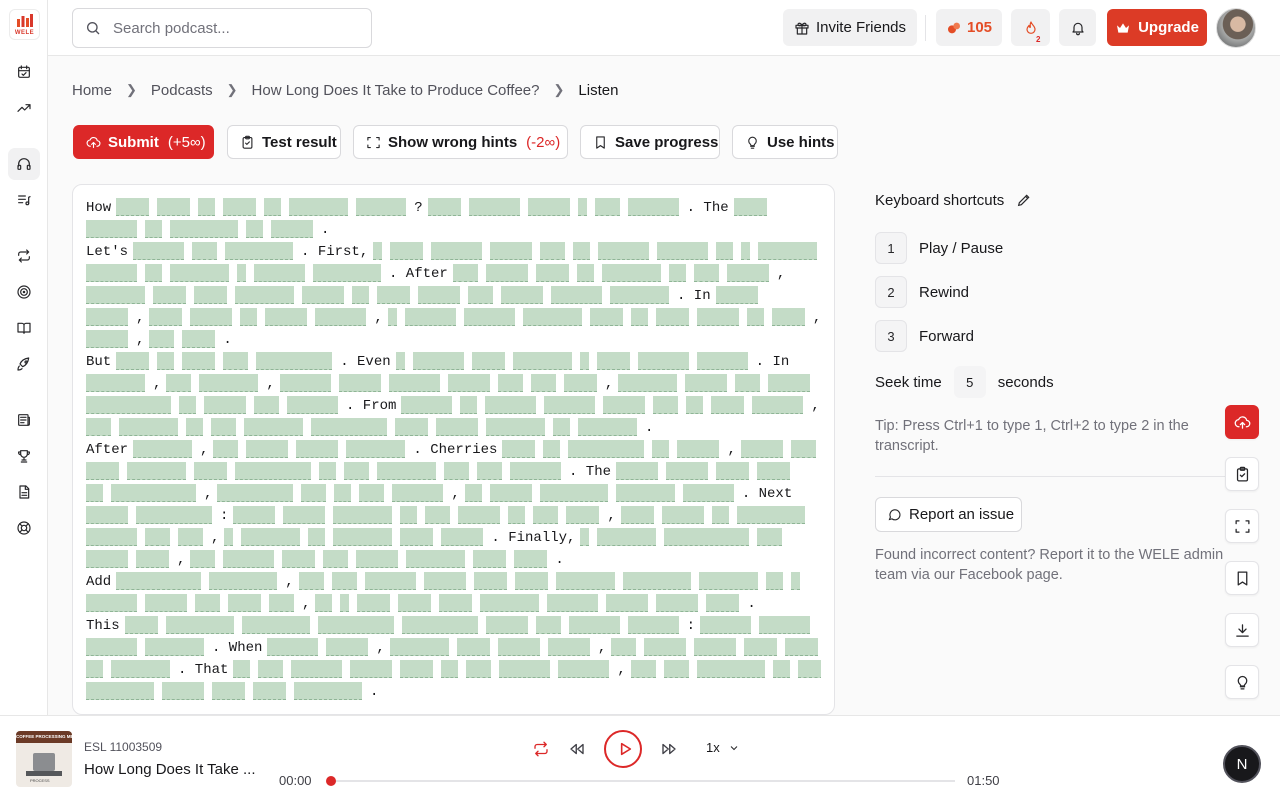  I want to click on seek-time-input: 5, so click(969, 382).